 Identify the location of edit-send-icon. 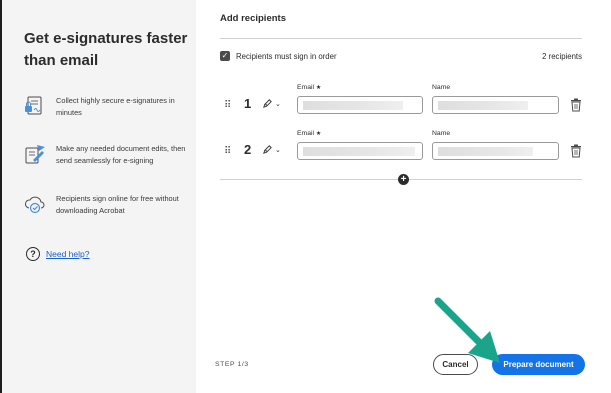
(35, 154).